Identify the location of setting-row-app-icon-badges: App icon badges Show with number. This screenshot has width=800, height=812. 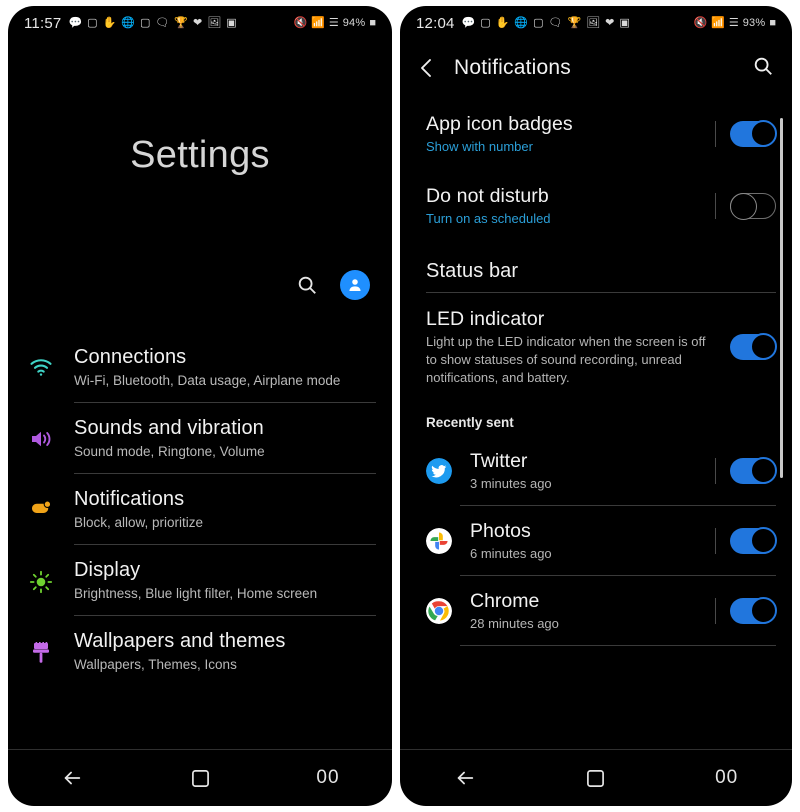
(596, 134).